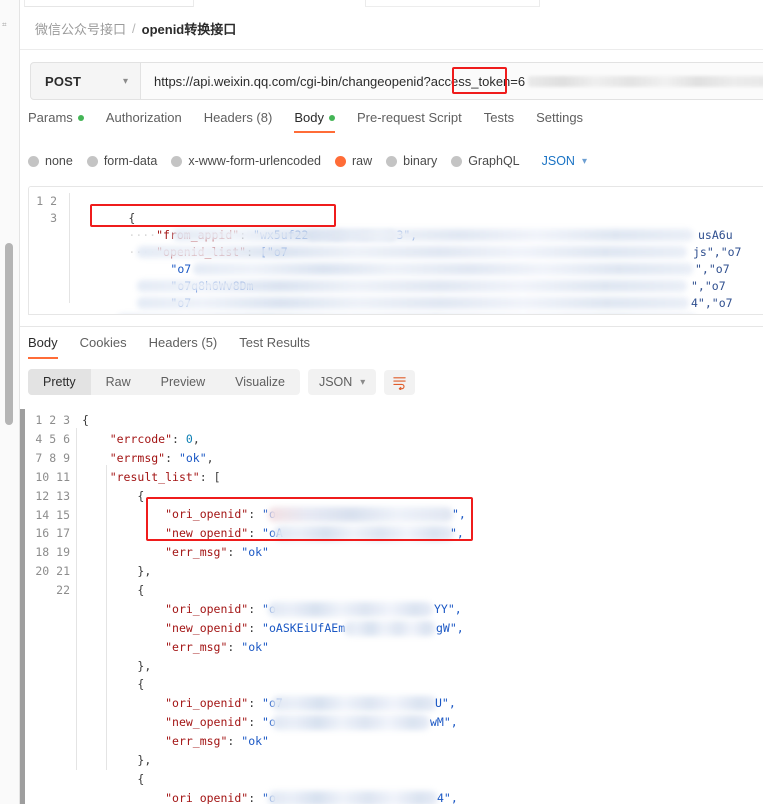 The width and height of the screenshot is (763, 804). Describe the element at coordinates (151, 121) in the screenshot. I see `tab-authorization: Authorization` at that location.